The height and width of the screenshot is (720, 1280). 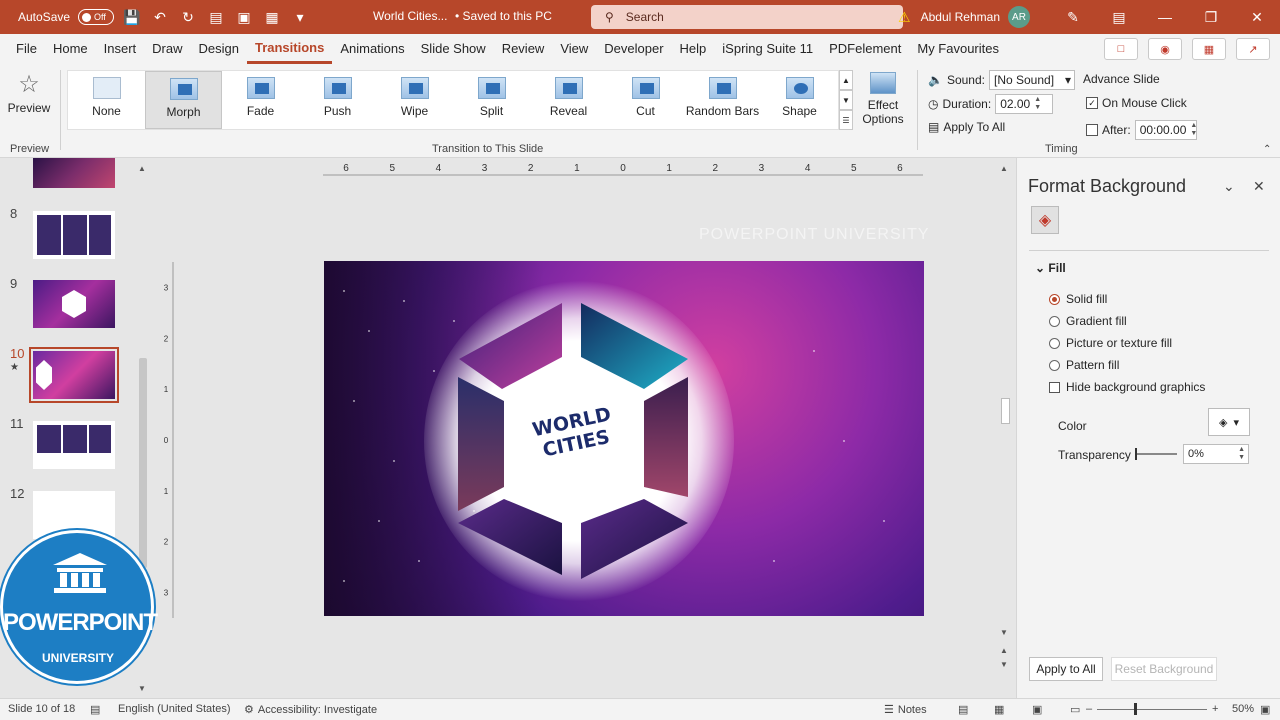 What do you see at coordinates (1229, 186) in the screenshot?
I see `pane-options-icon: ⌄` at bounding box center [1229, 186].